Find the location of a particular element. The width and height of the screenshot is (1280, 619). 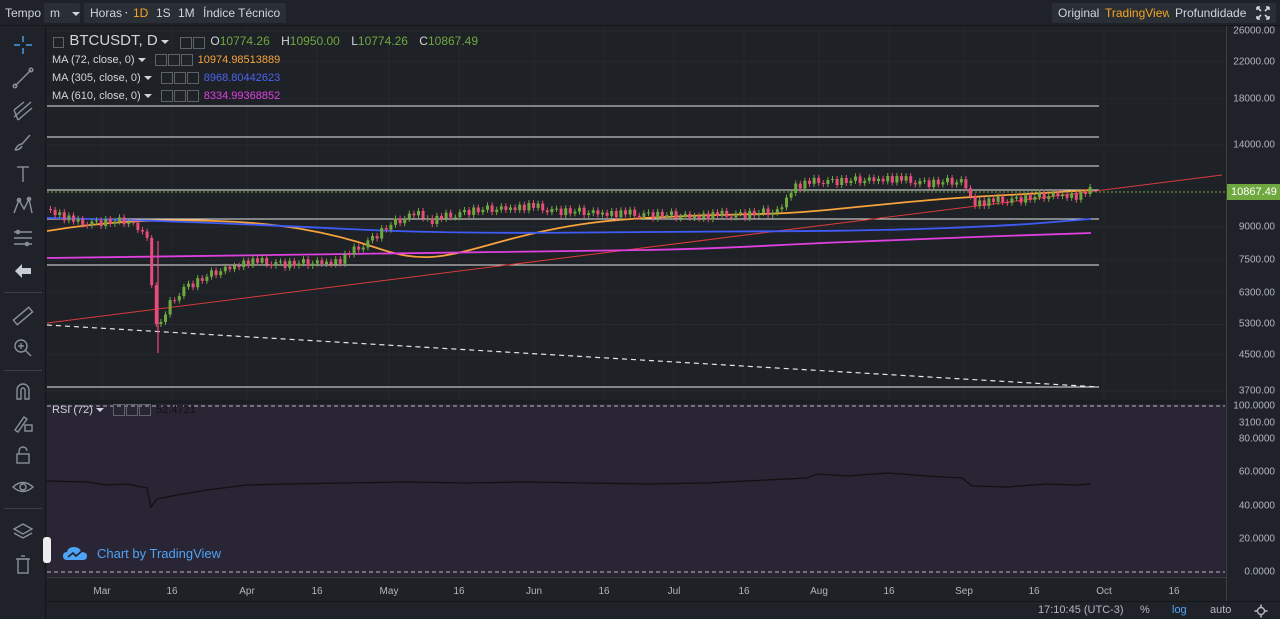

pattern-icon is located at coordinates (23, 206).